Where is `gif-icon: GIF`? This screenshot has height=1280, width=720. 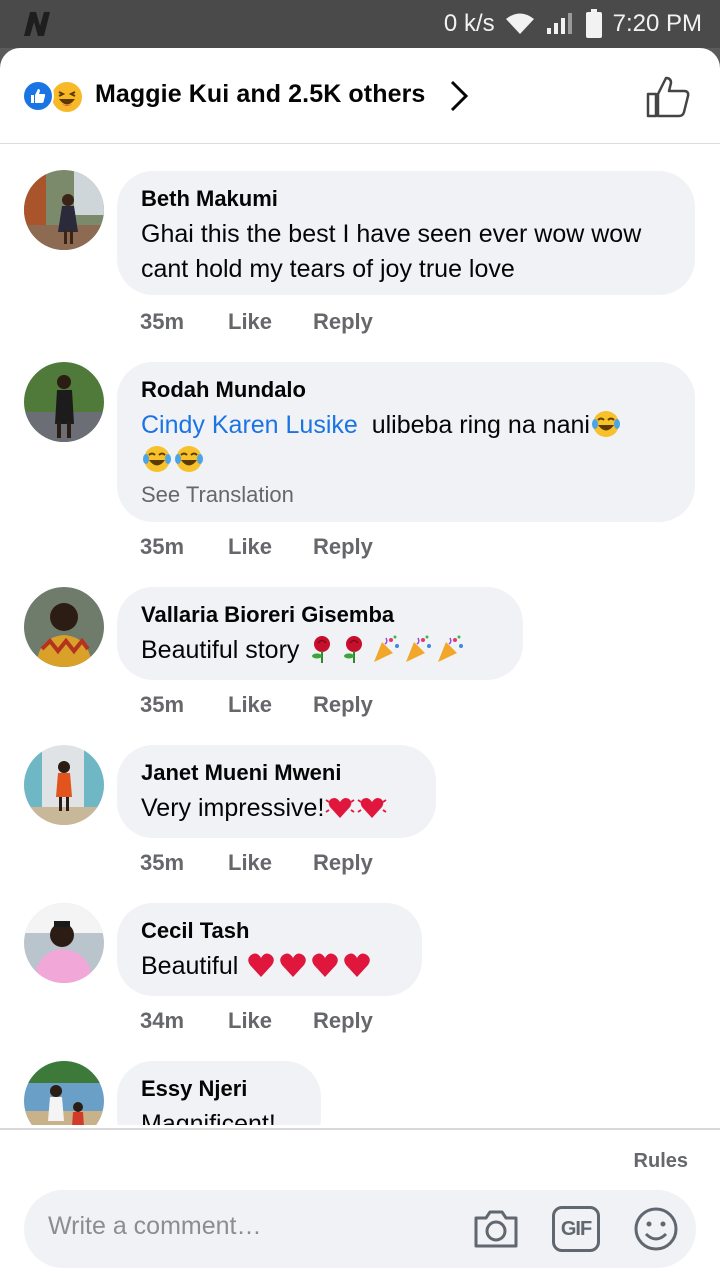 gif-icon: GIF is located at coordinates (576, 1229).